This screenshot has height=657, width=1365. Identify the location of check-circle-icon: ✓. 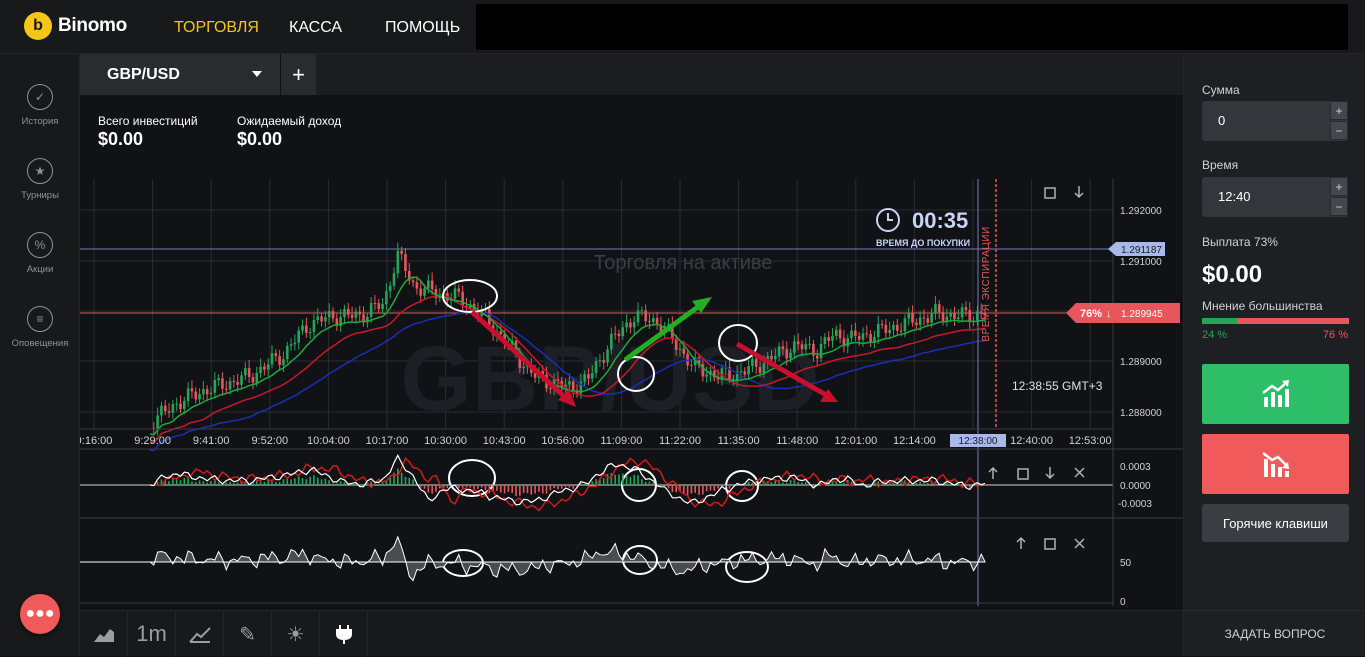
(40, 97).